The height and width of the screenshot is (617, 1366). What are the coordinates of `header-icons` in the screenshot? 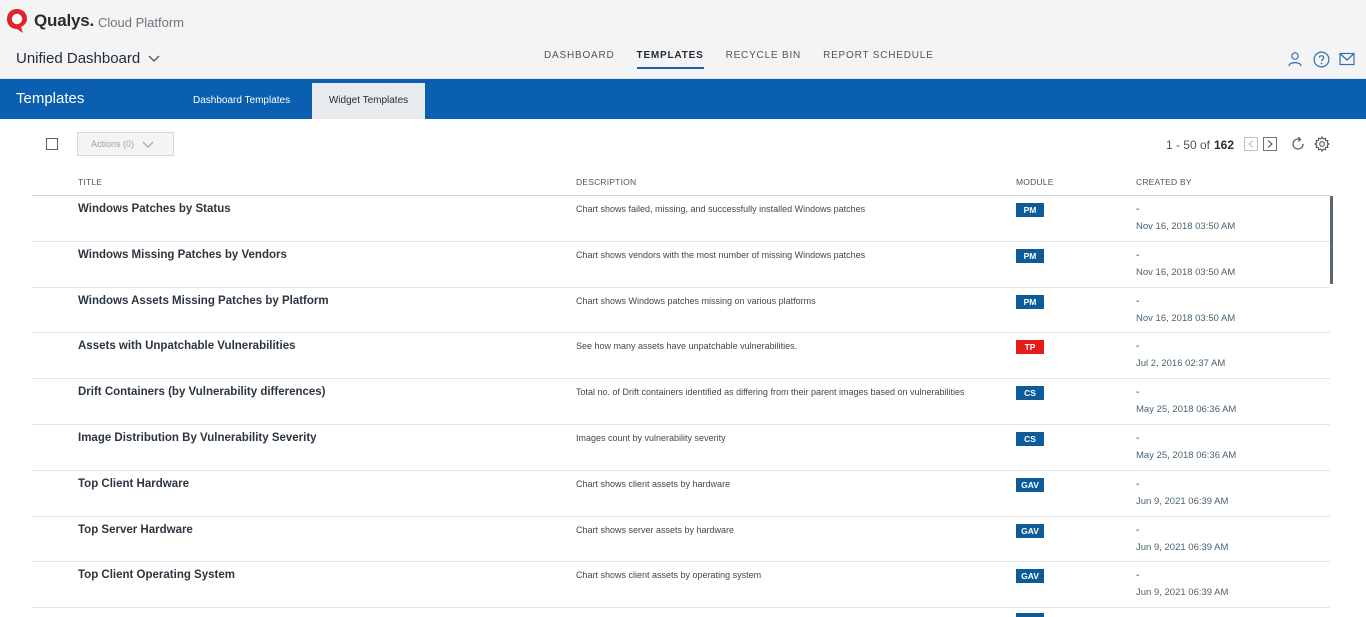 It's located at (1321, 59).